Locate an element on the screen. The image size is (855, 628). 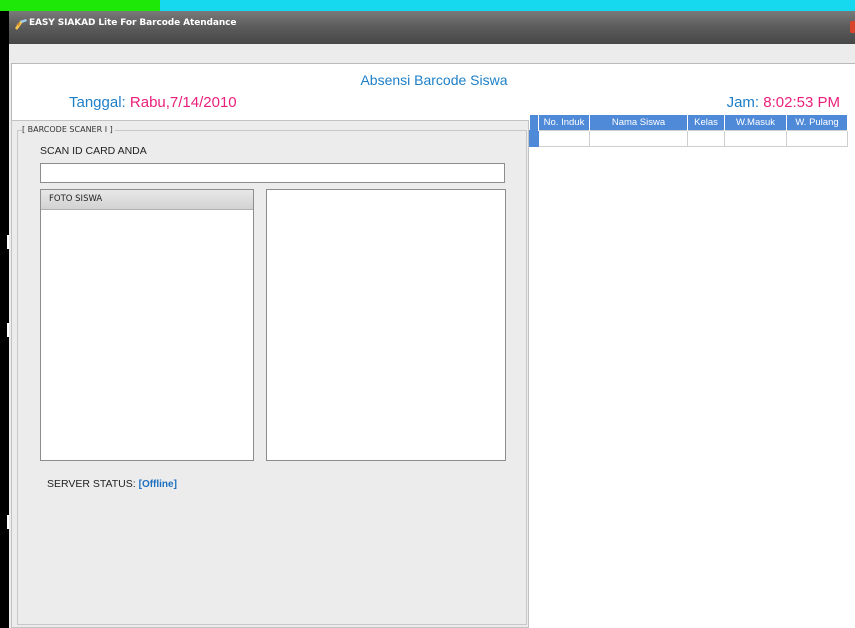
column-header: Kelas is located at coordinates (706, 123).